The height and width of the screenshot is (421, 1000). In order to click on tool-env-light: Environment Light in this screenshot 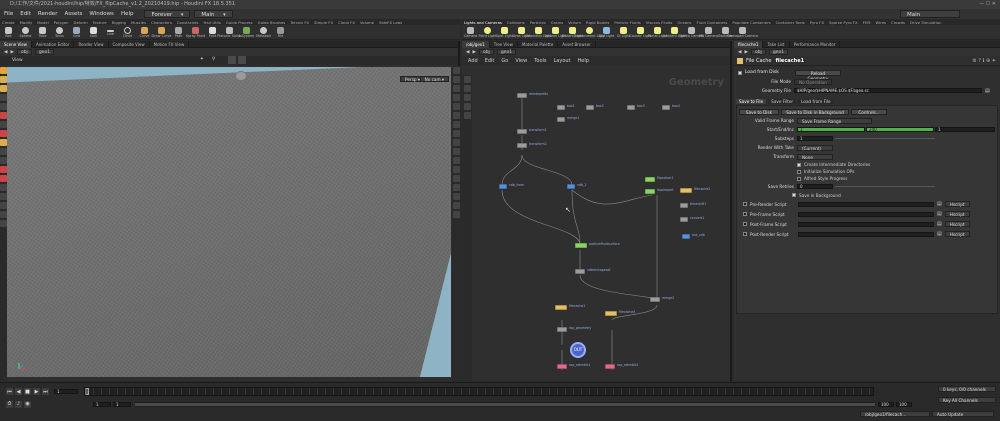, I will do `click(589, 32)`.